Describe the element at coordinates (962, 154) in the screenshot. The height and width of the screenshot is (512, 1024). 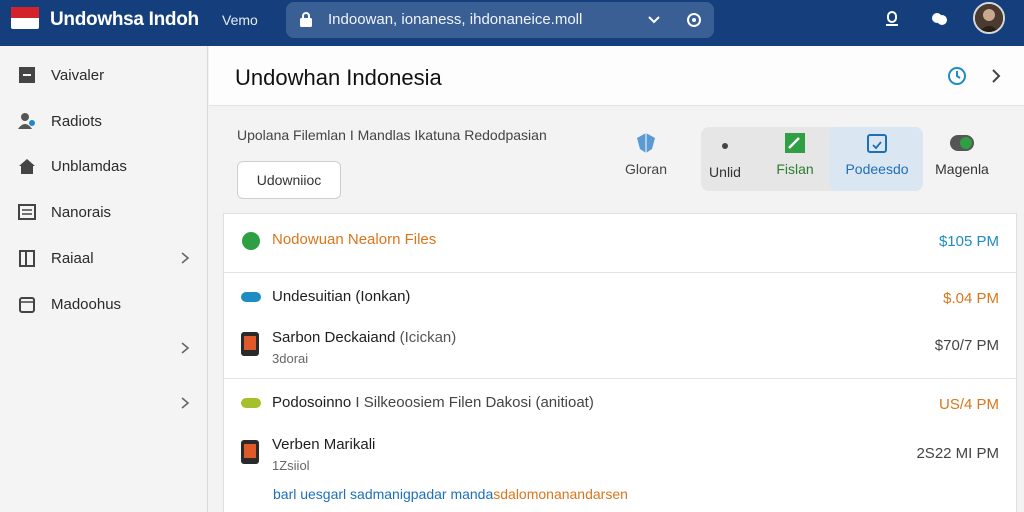
I see `tool-magenla: Magenla` at that location.